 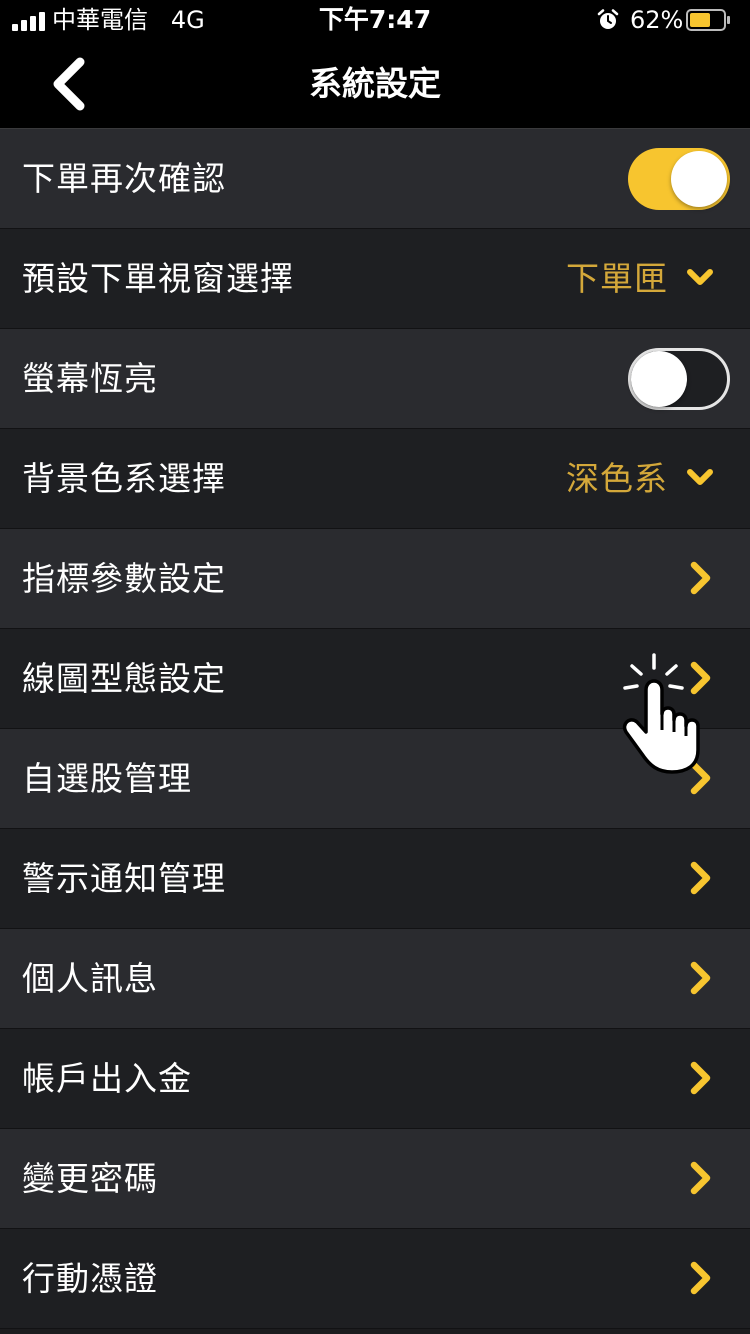 What do you see at coordinates (708, 20) in the screenshot?
I see `battery-icon` at bounding box center [708, 20].